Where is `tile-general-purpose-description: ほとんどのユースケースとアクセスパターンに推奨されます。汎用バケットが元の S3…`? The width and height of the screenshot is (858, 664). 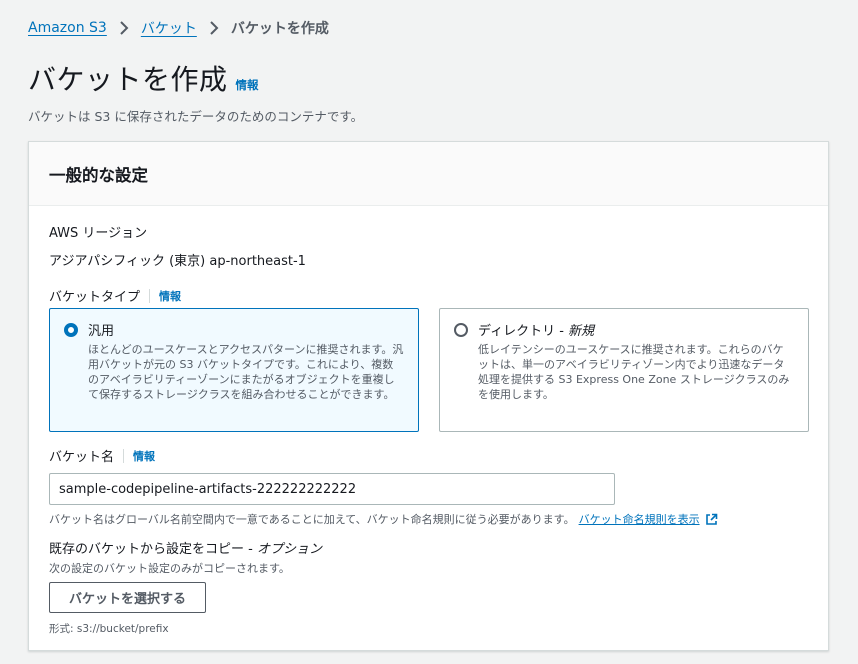
tile-general-purpose-description: ほとんどのユースケースとアクセスパターンに推奨されます。汎用バケットが元の S3… is located at coordinates (246, 372).